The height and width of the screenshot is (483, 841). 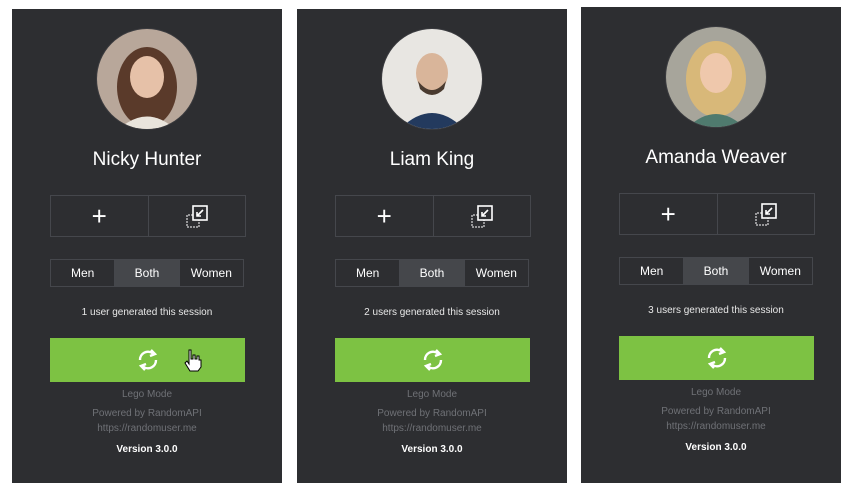 I want to click on session-count: 1 user generated this session, so click(x=147, y=312).